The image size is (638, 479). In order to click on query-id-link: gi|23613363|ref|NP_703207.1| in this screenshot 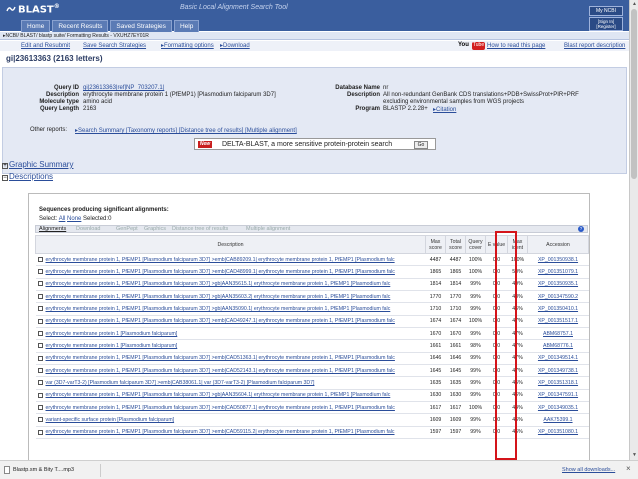, I will do `click(123, 88)`.